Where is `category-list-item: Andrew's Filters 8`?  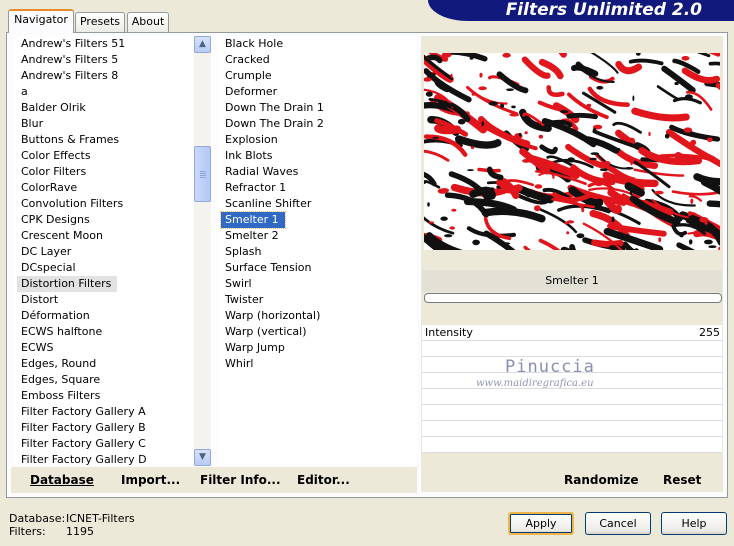
category-list-item: Andrew's Filters 8 is located at coordinates (70, 76).